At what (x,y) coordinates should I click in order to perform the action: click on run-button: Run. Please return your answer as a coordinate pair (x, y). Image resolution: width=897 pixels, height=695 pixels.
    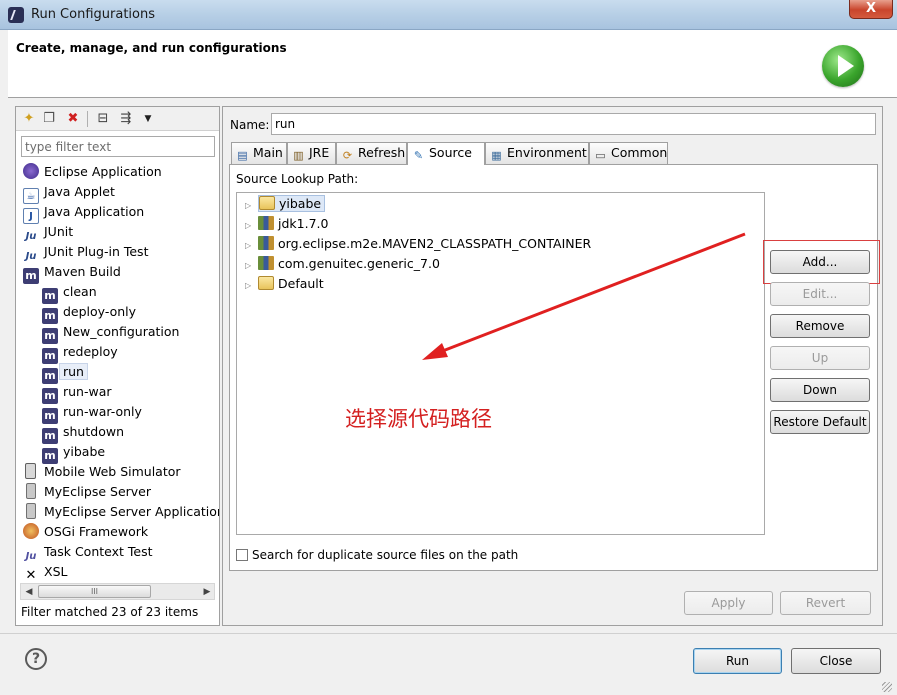
    Looking at the image, I should click on (737, 661).